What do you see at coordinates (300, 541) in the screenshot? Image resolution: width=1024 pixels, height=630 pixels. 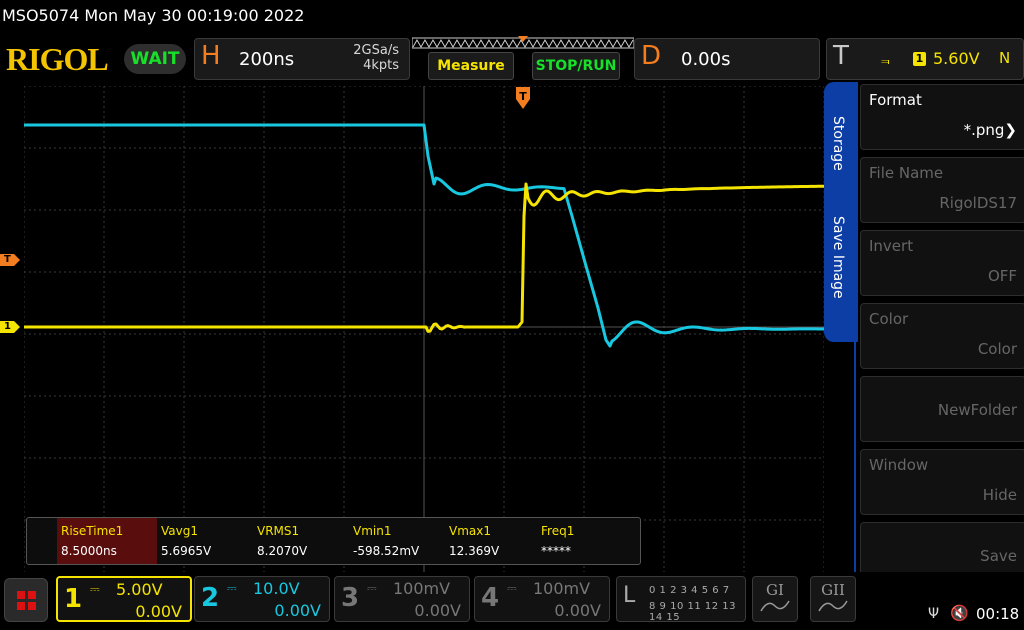 I see `measurement-item: VRMS1 8.2070V` at bounding box center [300, 541].